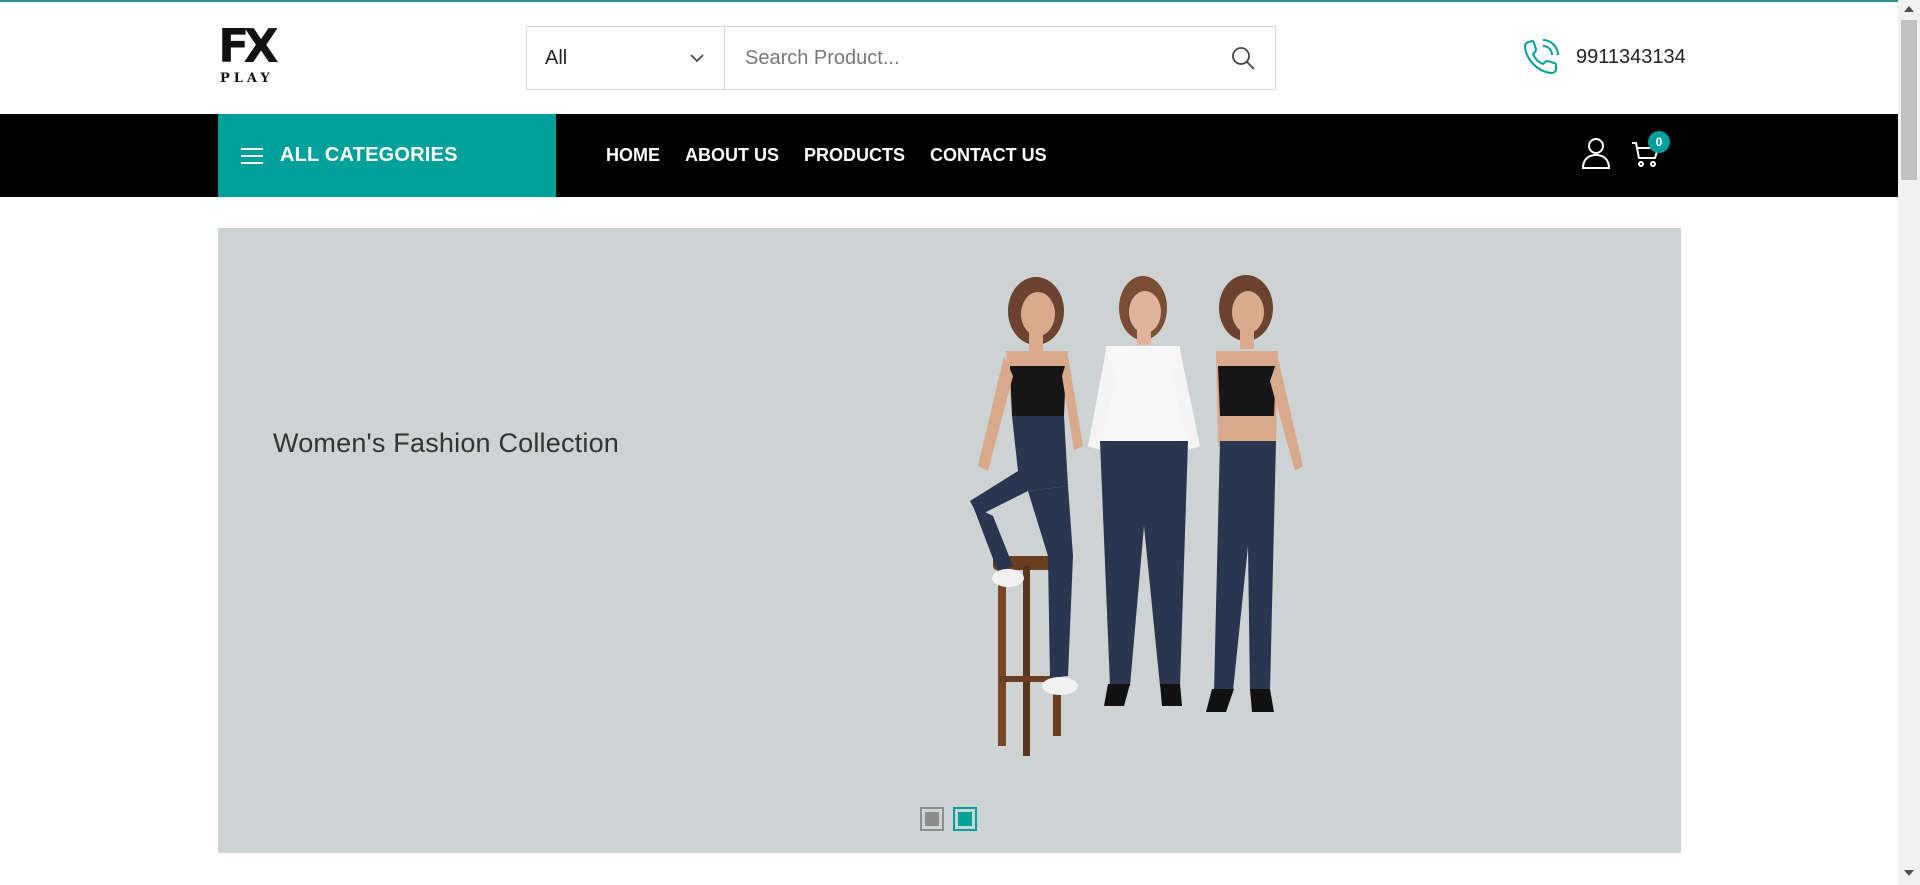 This screenshot has width=1920, height=885. Describe the element at coordinates (1909, 442) in the screenshot. I see `page-scrollbar` at that location.